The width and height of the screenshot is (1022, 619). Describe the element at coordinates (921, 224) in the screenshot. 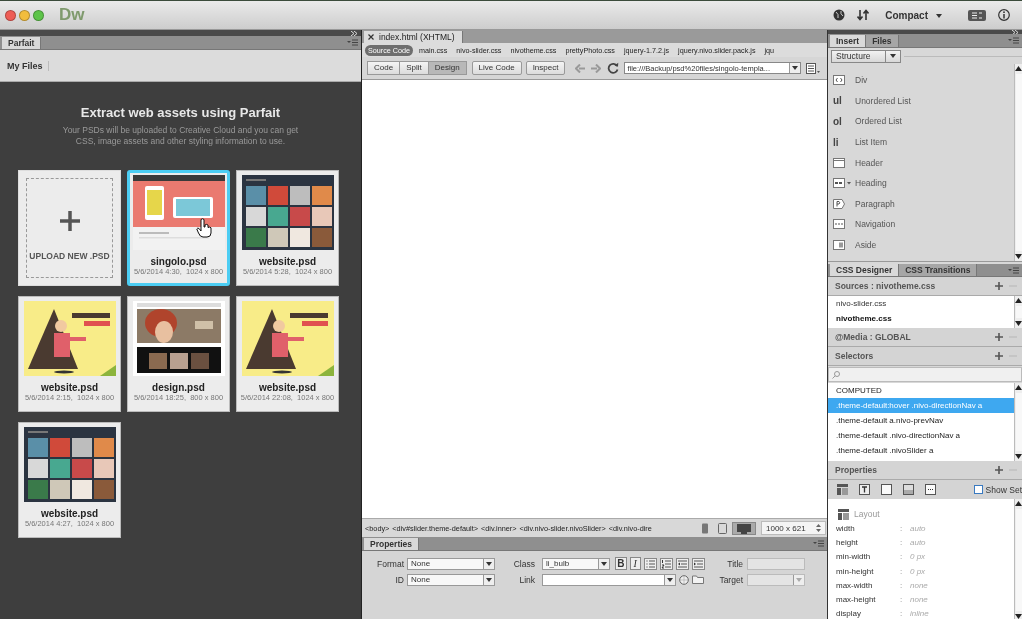

I see `insert-item: Navigation` at that location.